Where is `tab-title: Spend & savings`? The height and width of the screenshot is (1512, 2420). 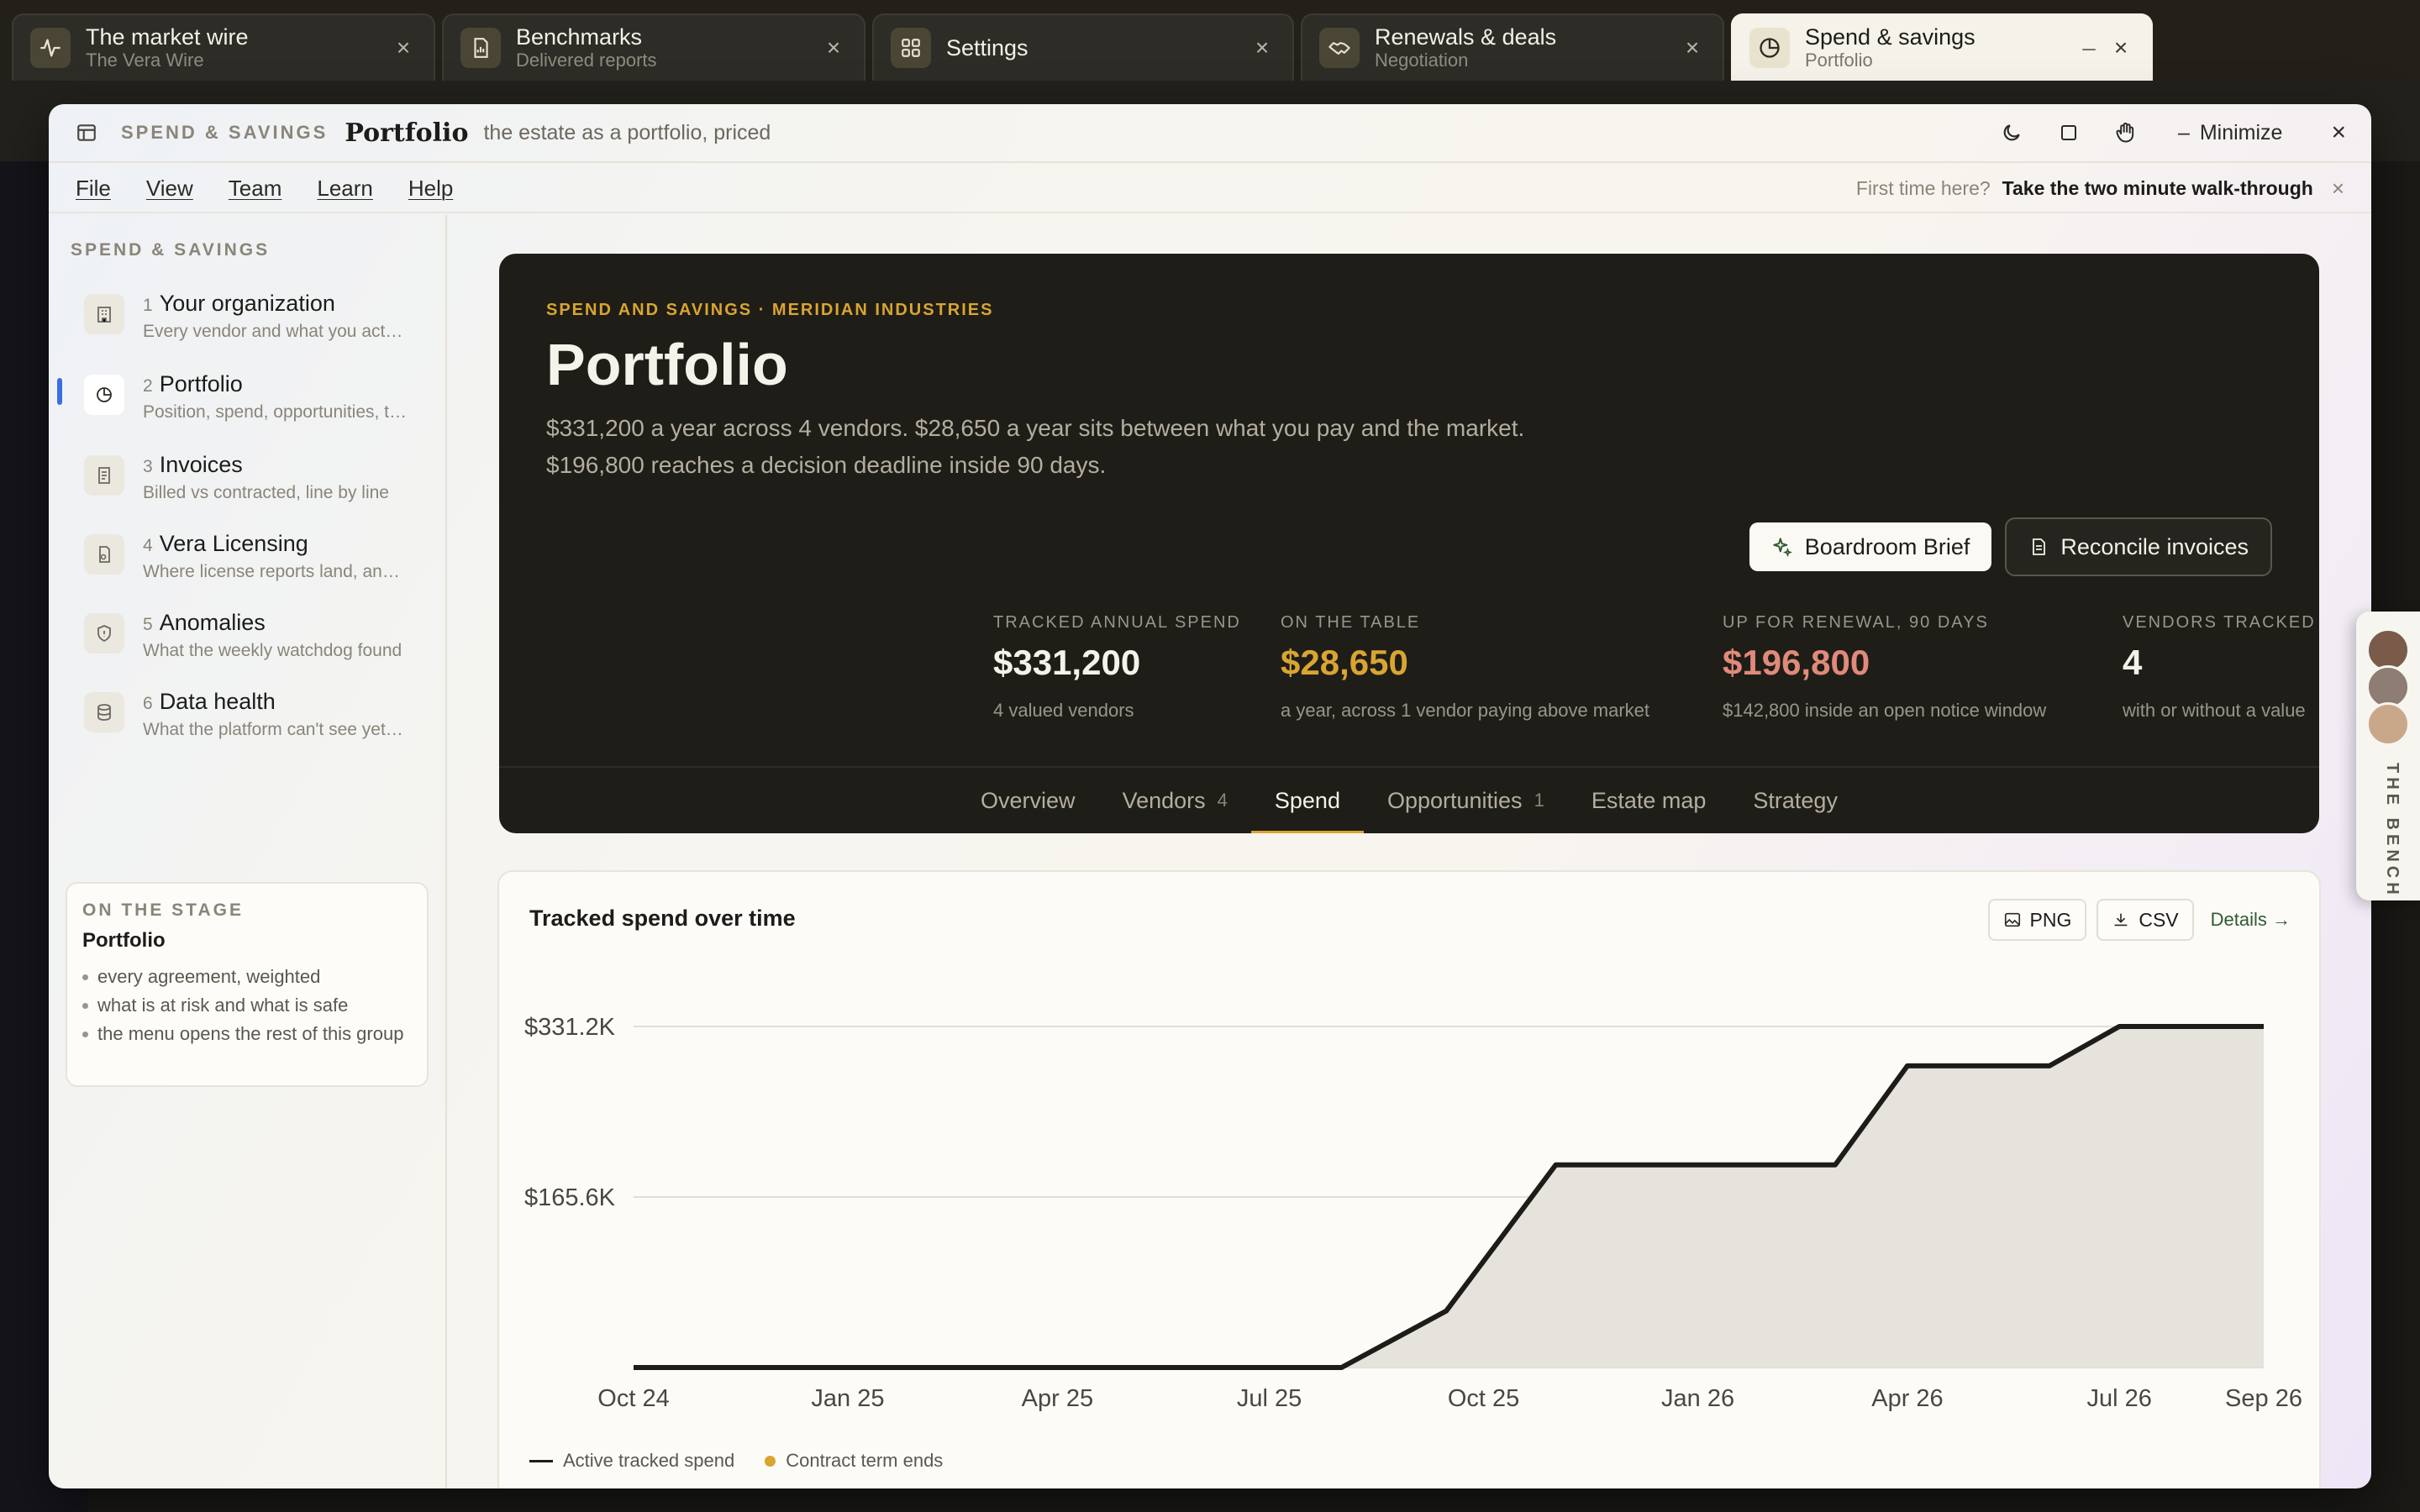
tab-title: Spend & savings is located at coordinates (1890, 37).